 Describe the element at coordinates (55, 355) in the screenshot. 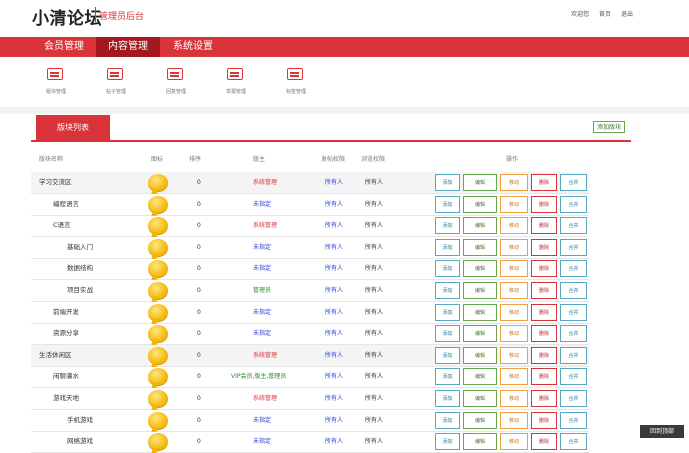

I see `board-name: 生活休闲区` at that location.